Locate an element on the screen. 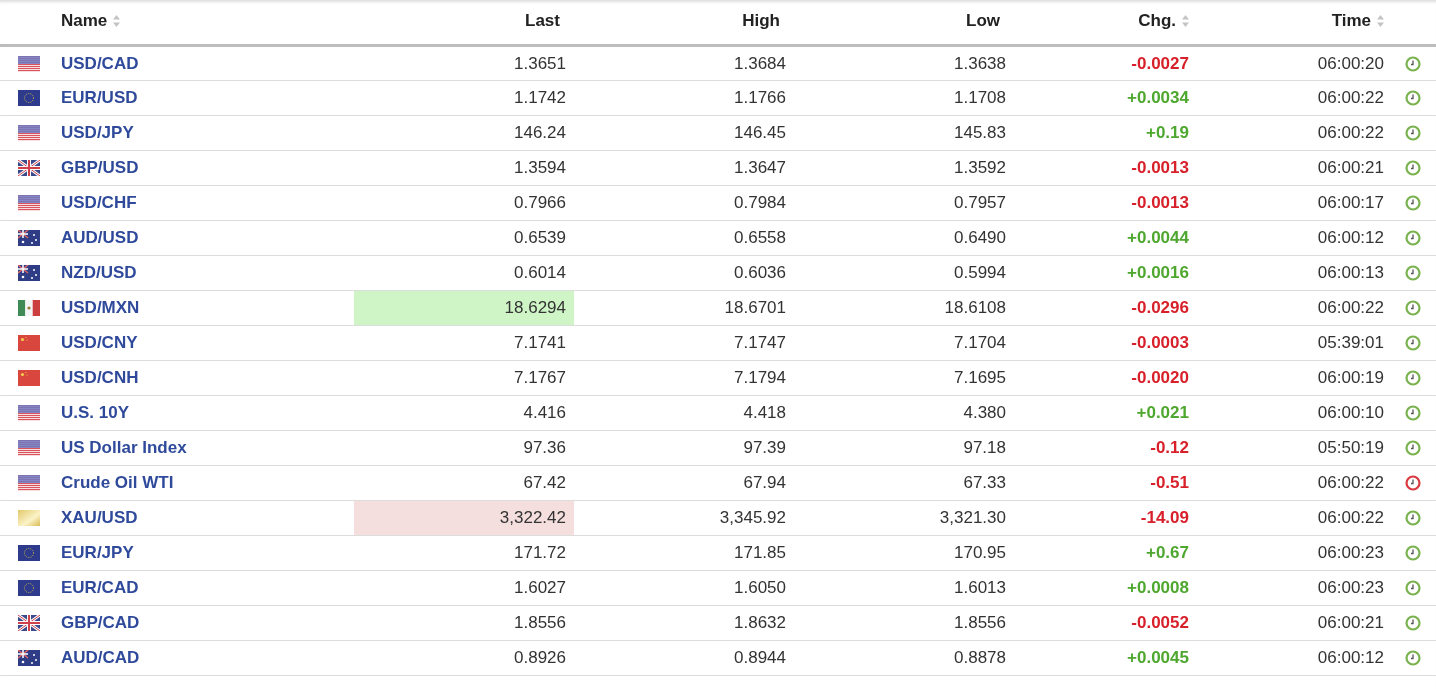 The image size is (1436, 689). price-cell: 0.7966 is located at coordinates (464, 203).